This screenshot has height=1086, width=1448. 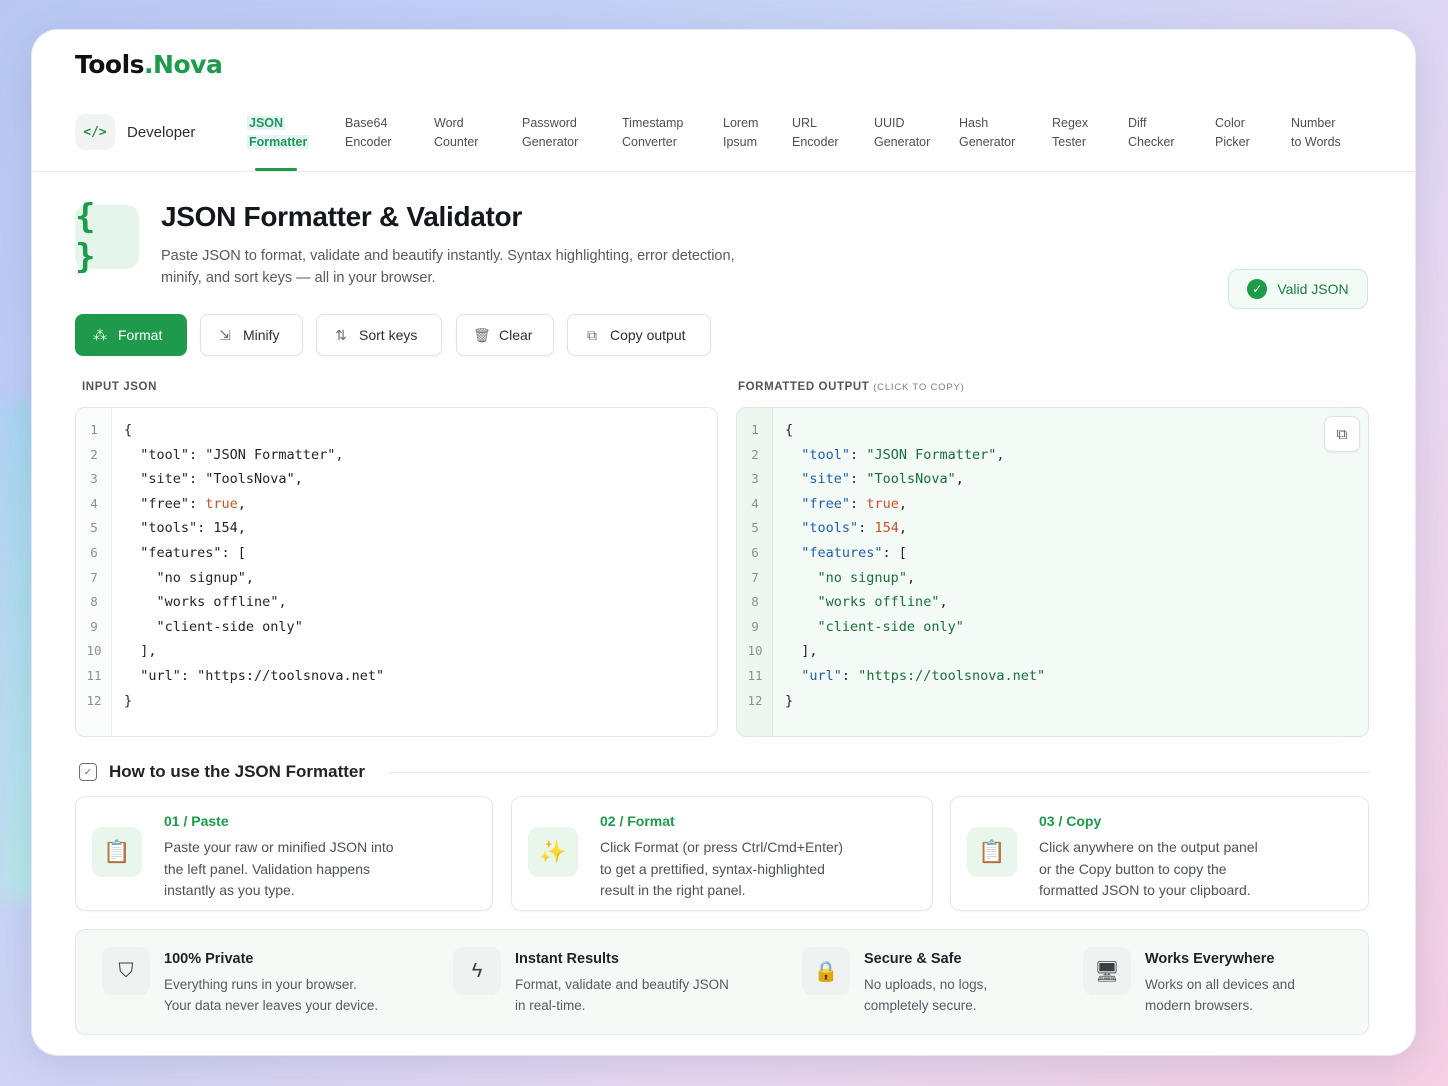 I want to click on output-panel-label: FORMATTED OUTPUT (CLICK TO COPY), so click(x=851, y=387).